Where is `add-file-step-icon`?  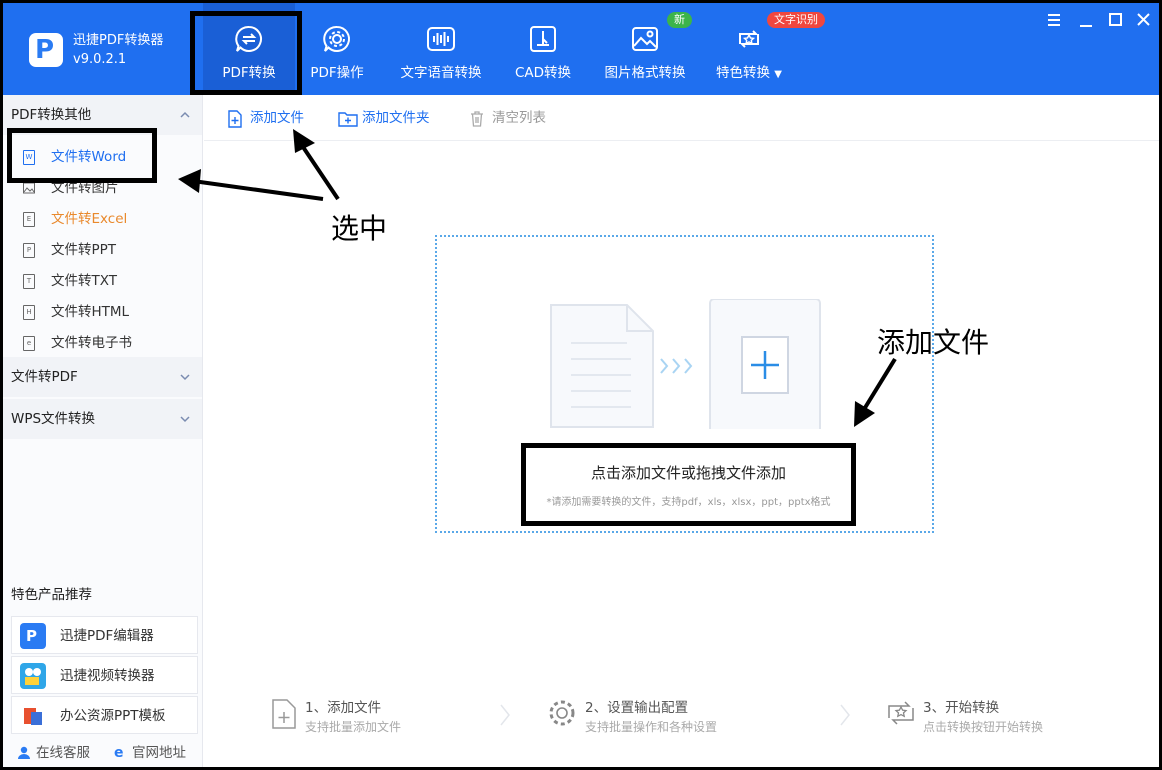 add-file-step-icon is located at coordinates (284, 714).